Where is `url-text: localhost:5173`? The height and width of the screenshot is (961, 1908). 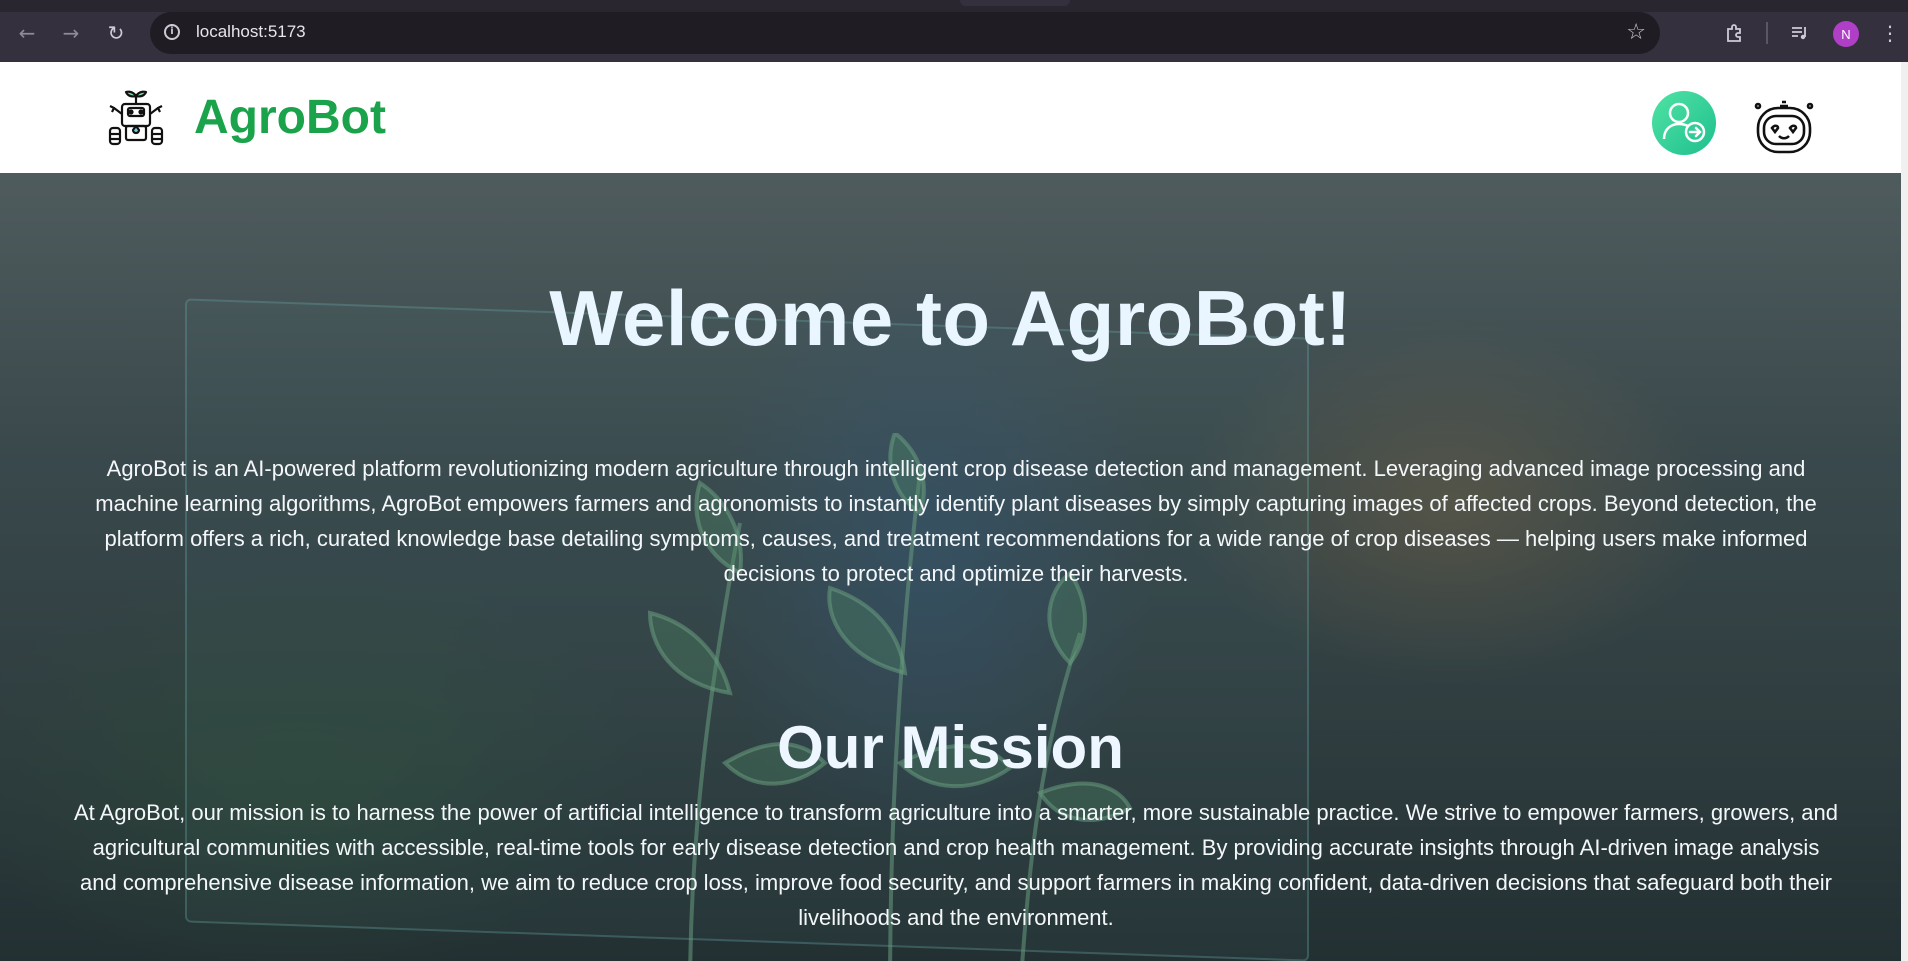
url-text: localhost:5173 is located at coordinates (251, 32).